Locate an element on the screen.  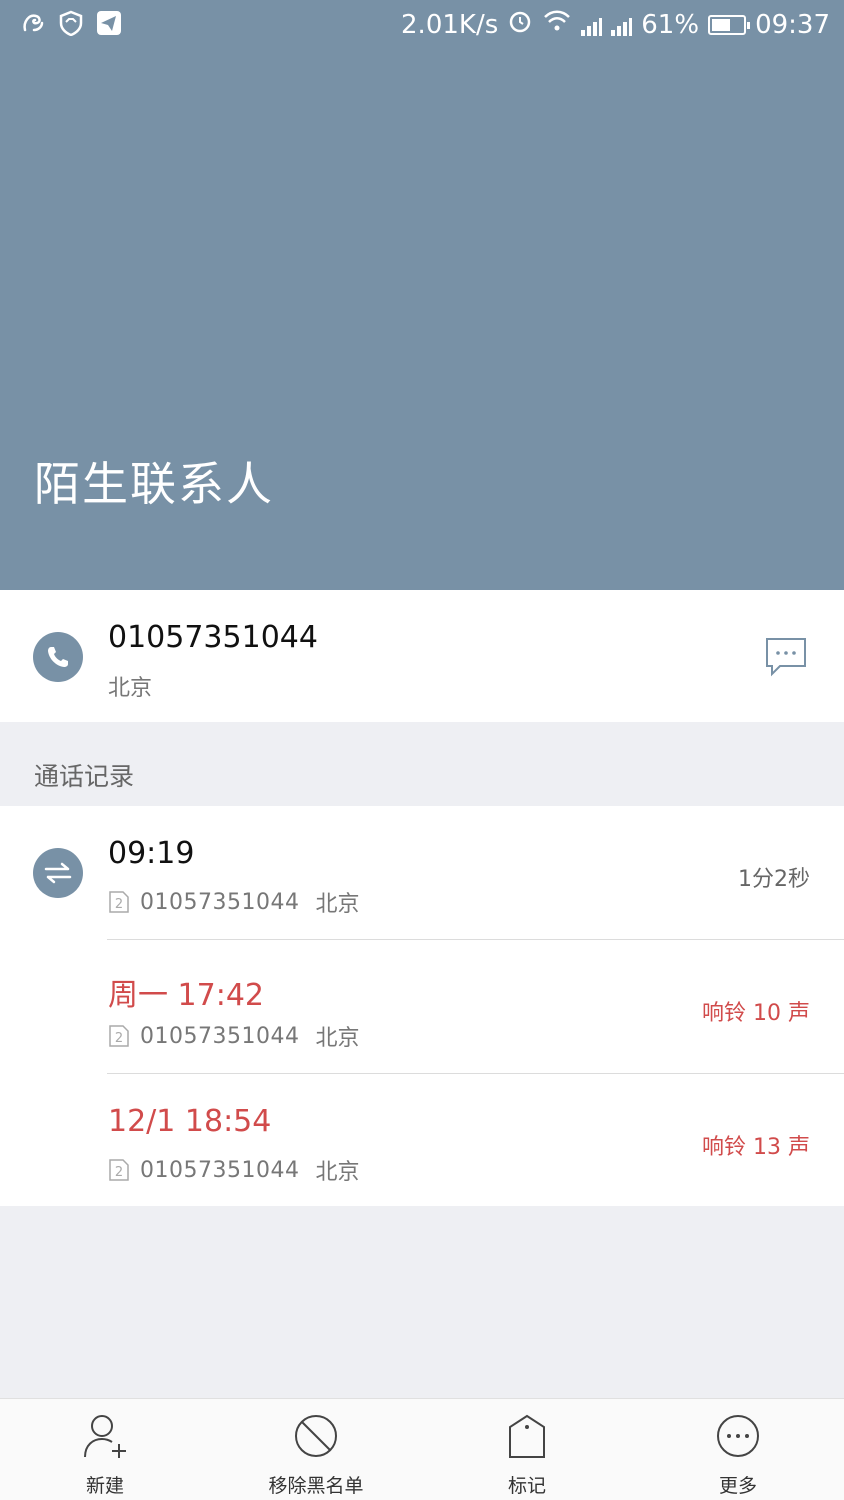
remove-blacklist-button: 移除黑名单 is located at coordinates (316, 1449).